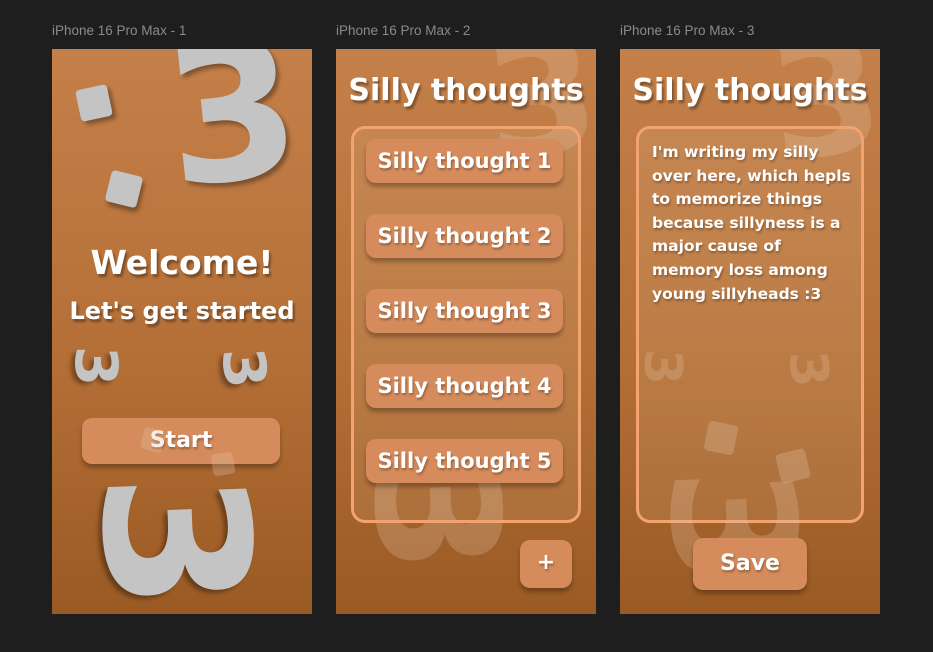  Describe the element at coordinates (464, 161) in the screenshot. I see `thought-list-item: Silly thought 1` at that location.